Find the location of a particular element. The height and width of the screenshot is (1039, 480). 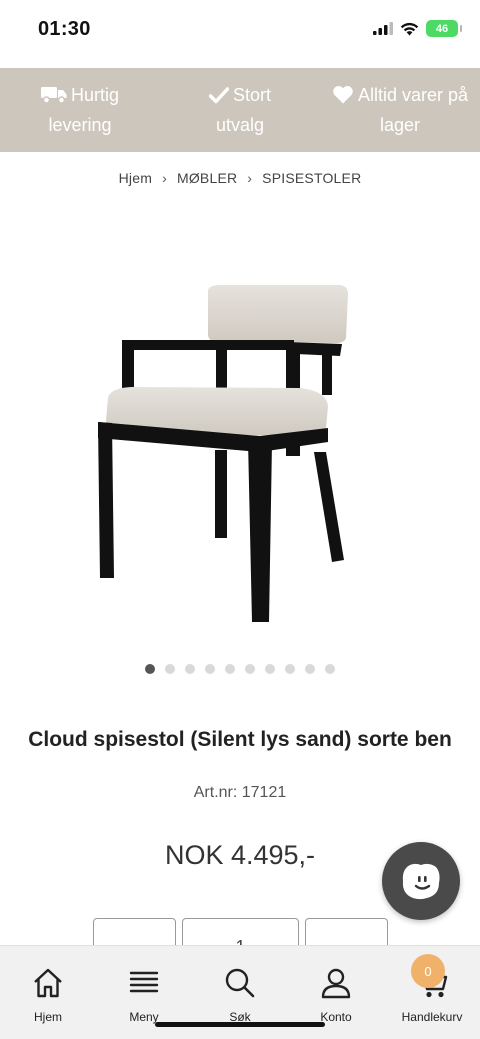

wifi-icon is located at coordinates (409, 28).